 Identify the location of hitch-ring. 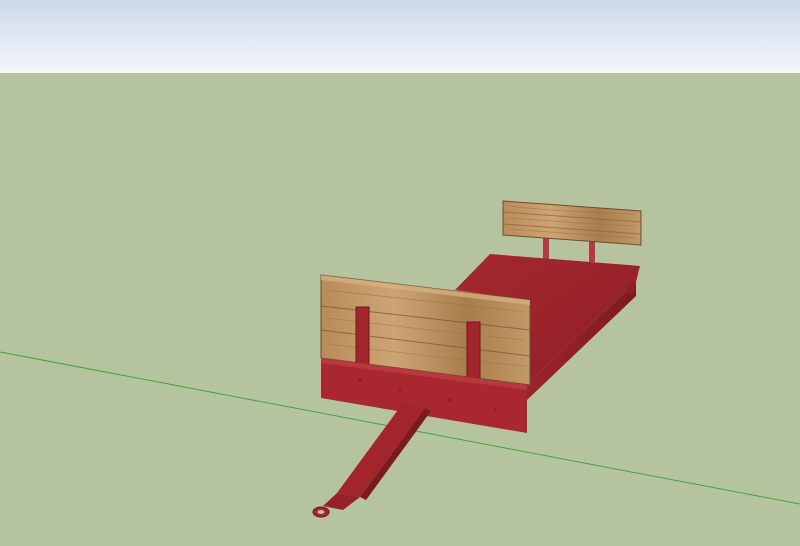
(321, 512).